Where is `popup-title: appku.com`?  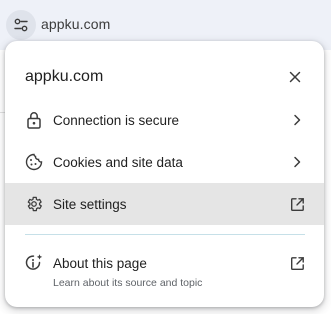 popup-title: appku.com is located at coordinates (64, 76).